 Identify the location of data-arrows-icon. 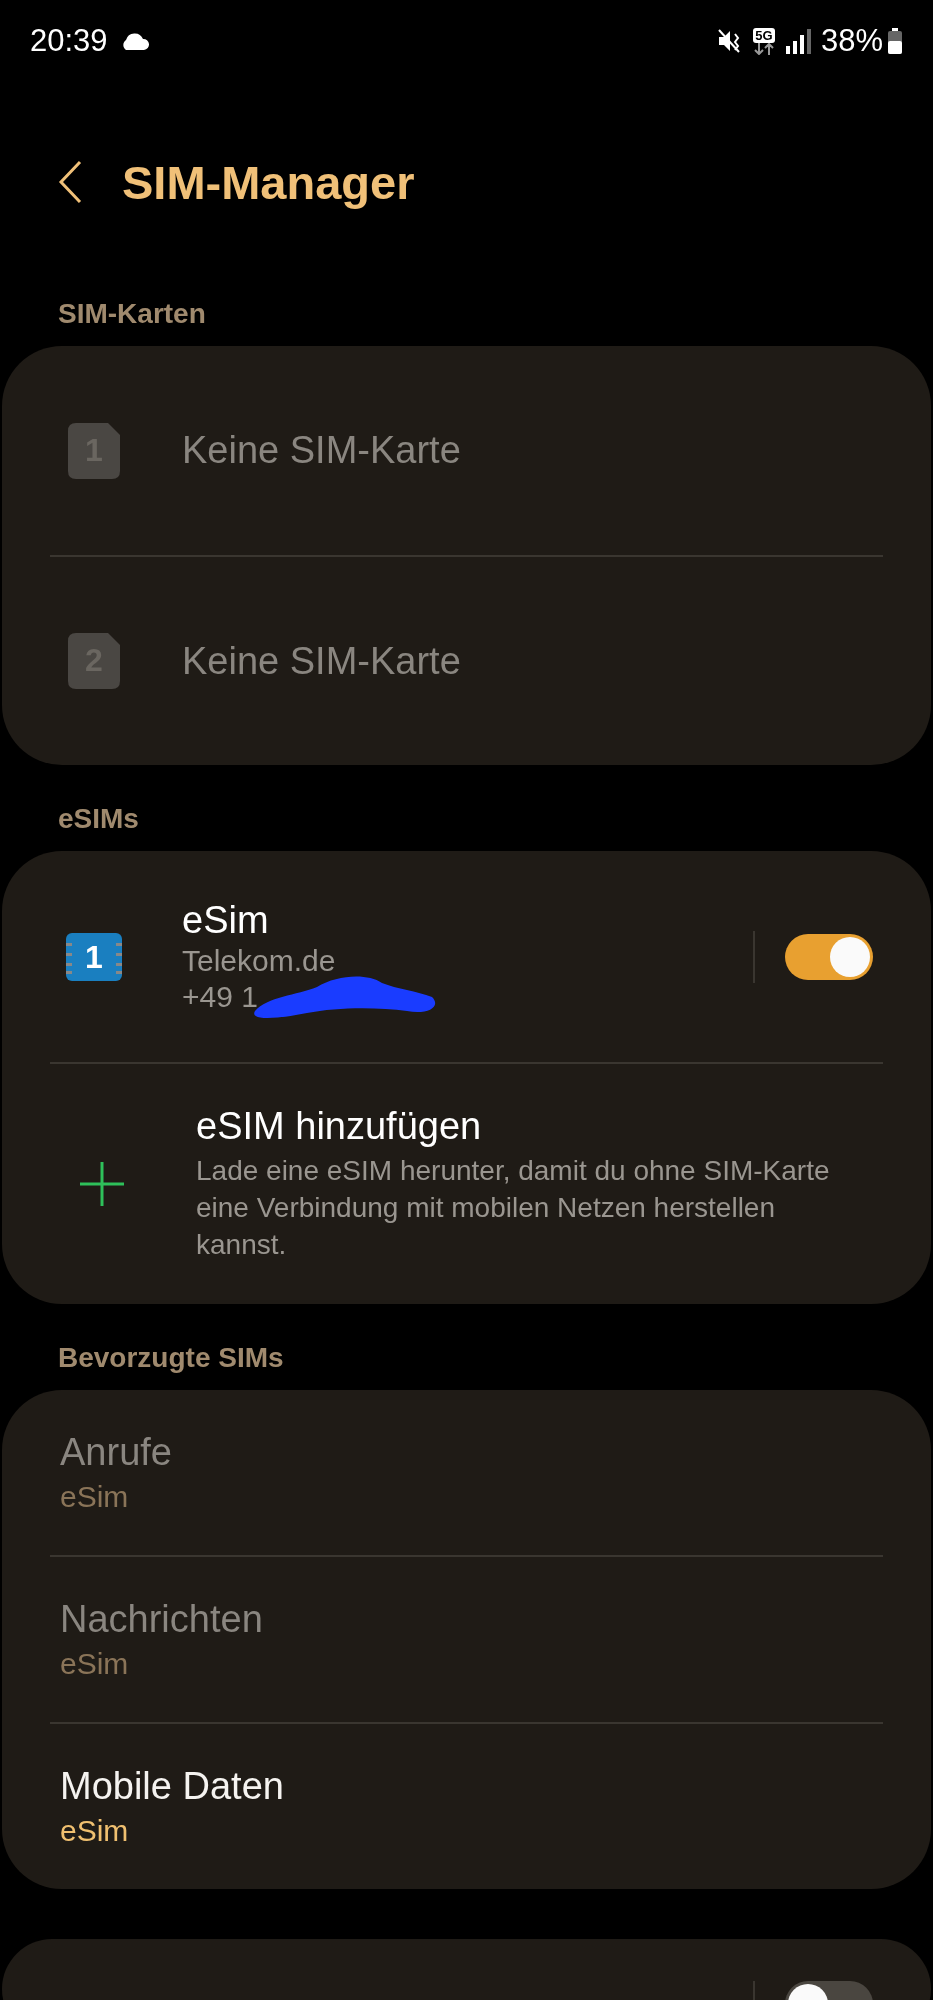
(763, 48).